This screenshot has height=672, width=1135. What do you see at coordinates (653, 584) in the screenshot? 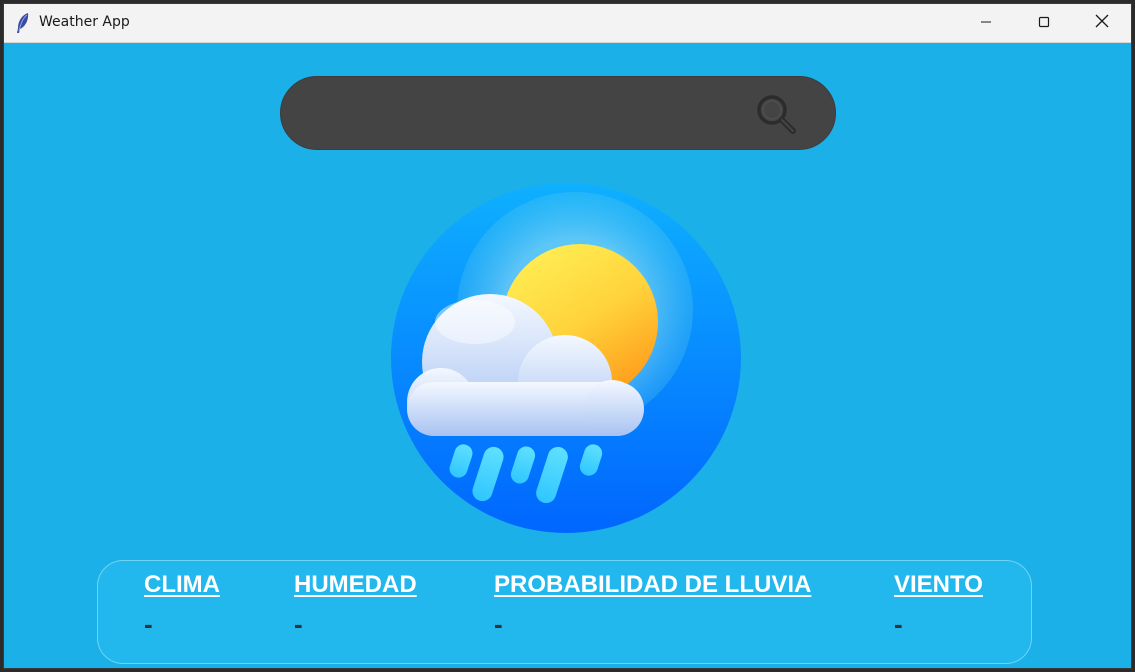
I see `rain-probability-label: PROBABILIDAD DE LLUVIA` at bounding box center [653, 584].